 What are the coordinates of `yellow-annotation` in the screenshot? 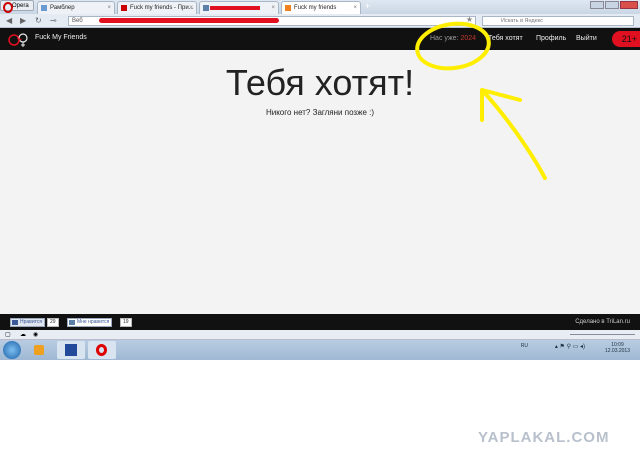 It's located at (481, 100).